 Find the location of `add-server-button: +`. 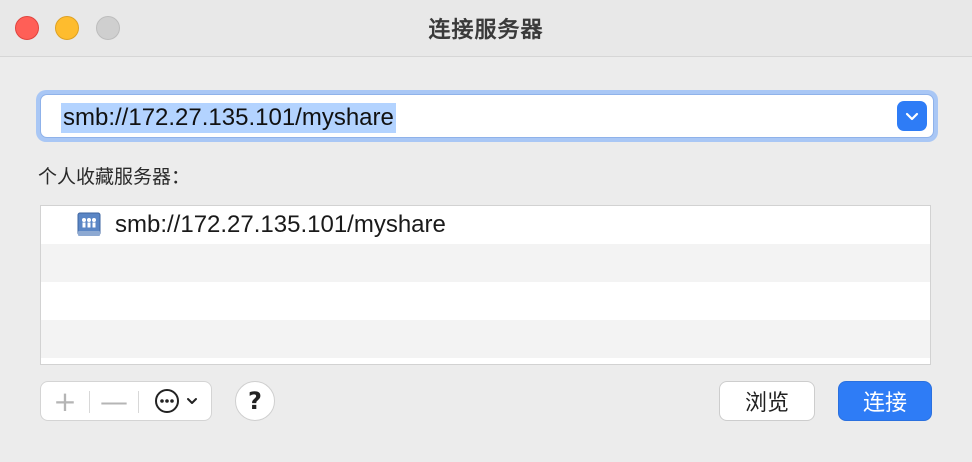

add-server-button: + is located at coordinates (65, 401).